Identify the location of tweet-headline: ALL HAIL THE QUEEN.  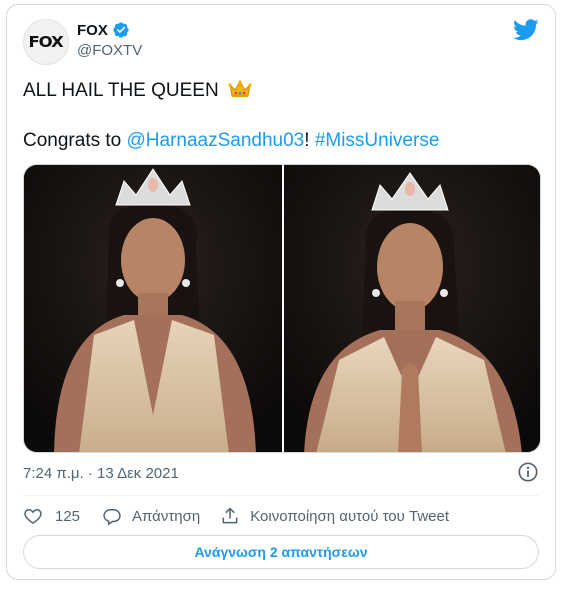
(121, 90).